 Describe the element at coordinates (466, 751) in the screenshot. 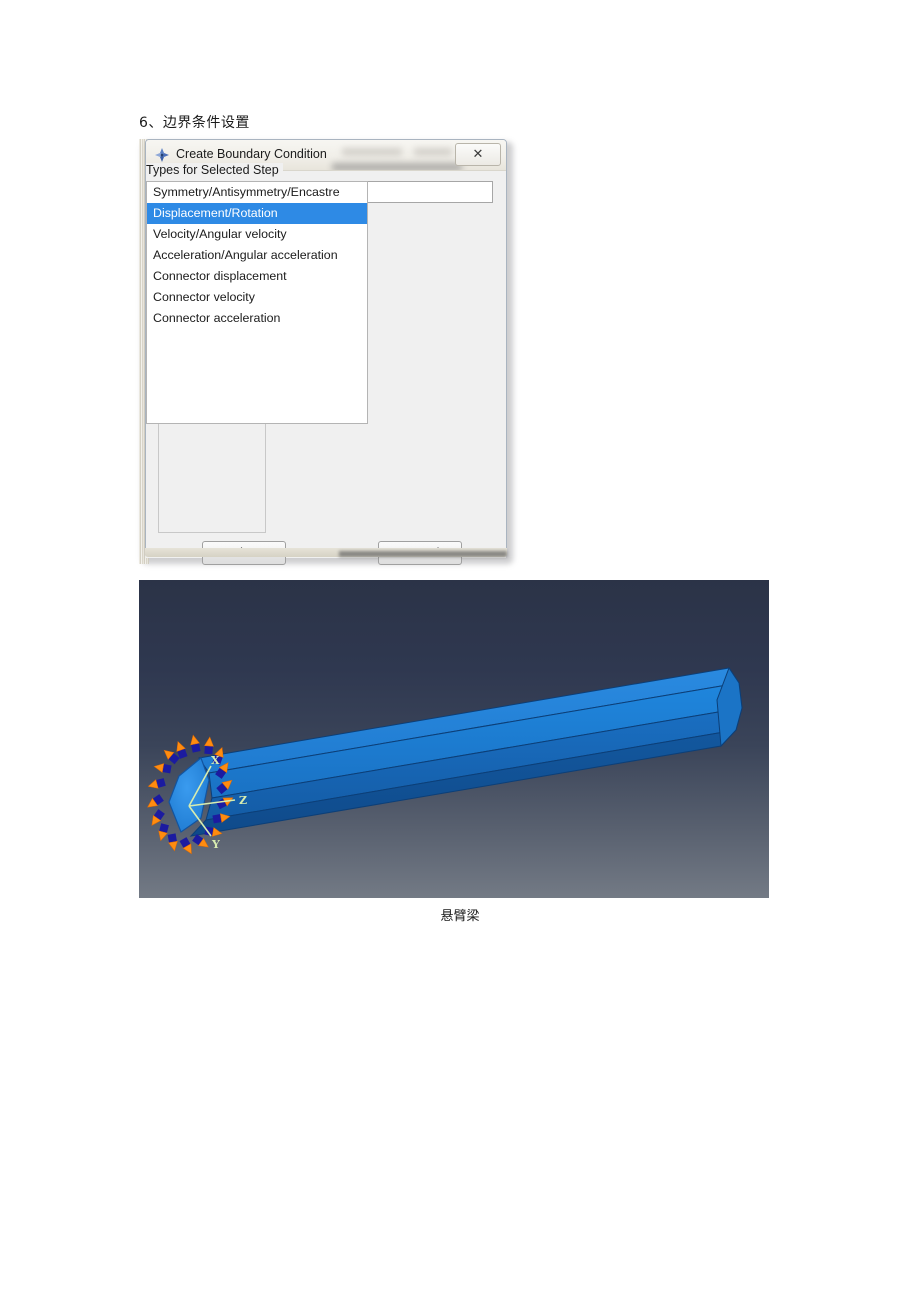

I see `beam-solid` at that location.